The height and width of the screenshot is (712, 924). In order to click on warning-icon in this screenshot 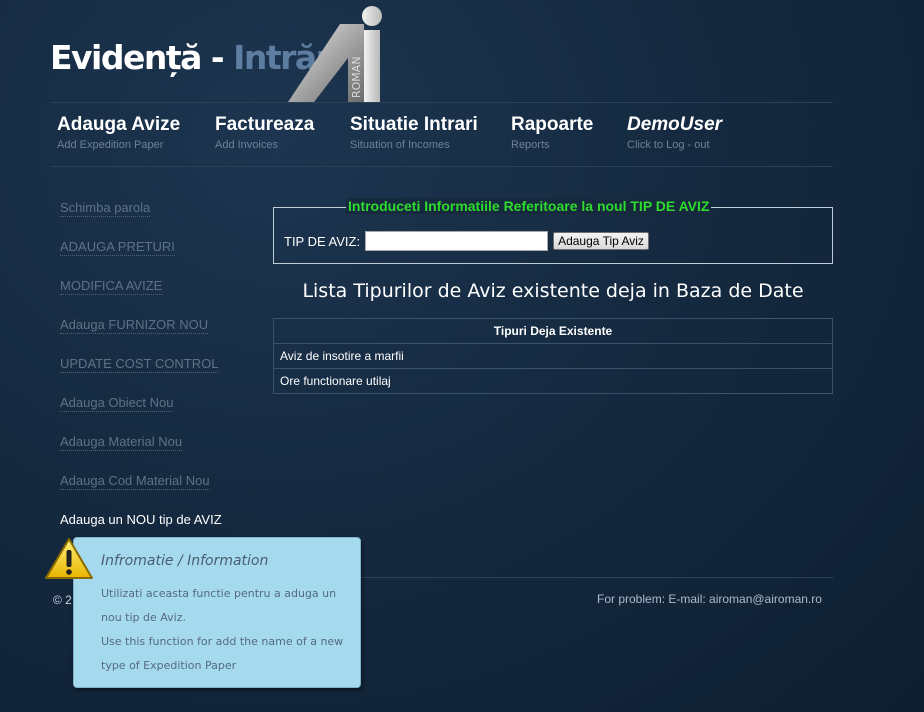, I will do `click(69, 559)`.